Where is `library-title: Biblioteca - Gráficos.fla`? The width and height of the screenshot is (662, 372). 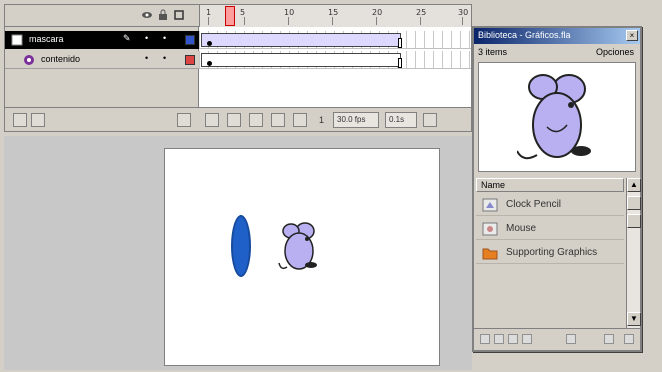 library-title: Biblioteca - Gráficos.fla is located at coordinates (524, 35).